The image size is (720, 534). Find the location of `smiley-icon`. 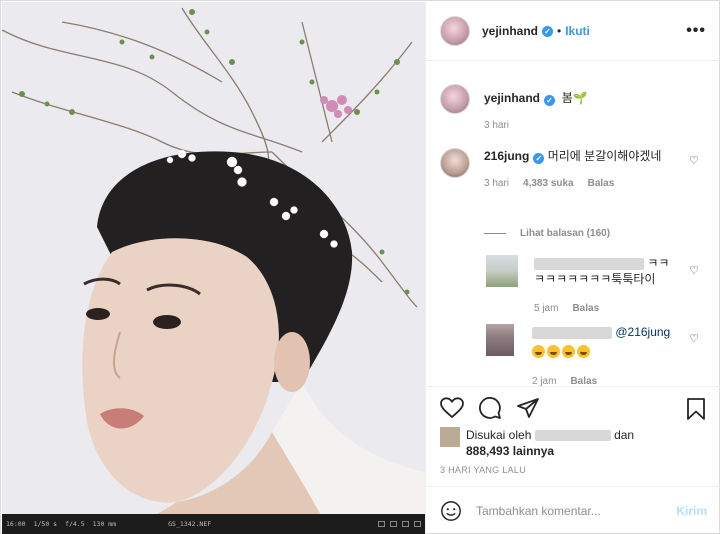

smiley-icon is located at coordinates (451, 511).